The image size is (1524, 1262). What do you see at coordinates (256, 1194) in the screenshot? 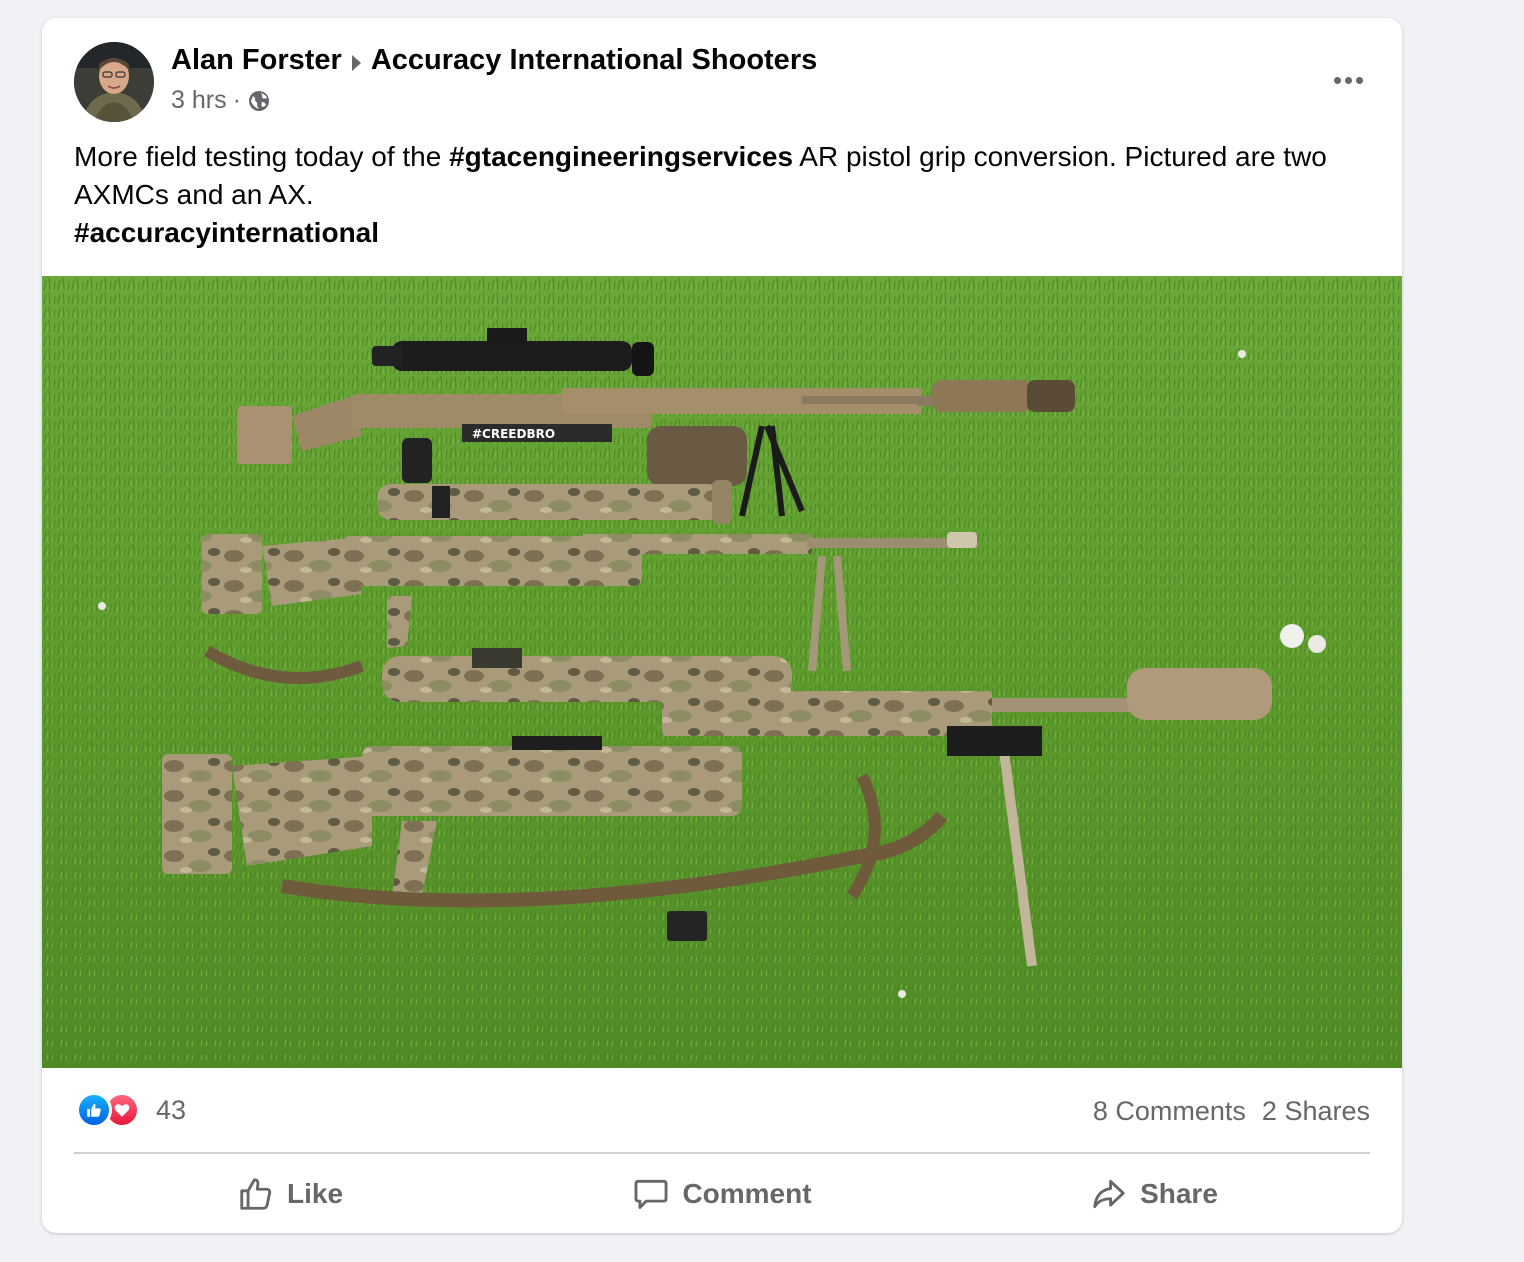
I see `thumbs-up-icon` at bounding box center [256, 1194].